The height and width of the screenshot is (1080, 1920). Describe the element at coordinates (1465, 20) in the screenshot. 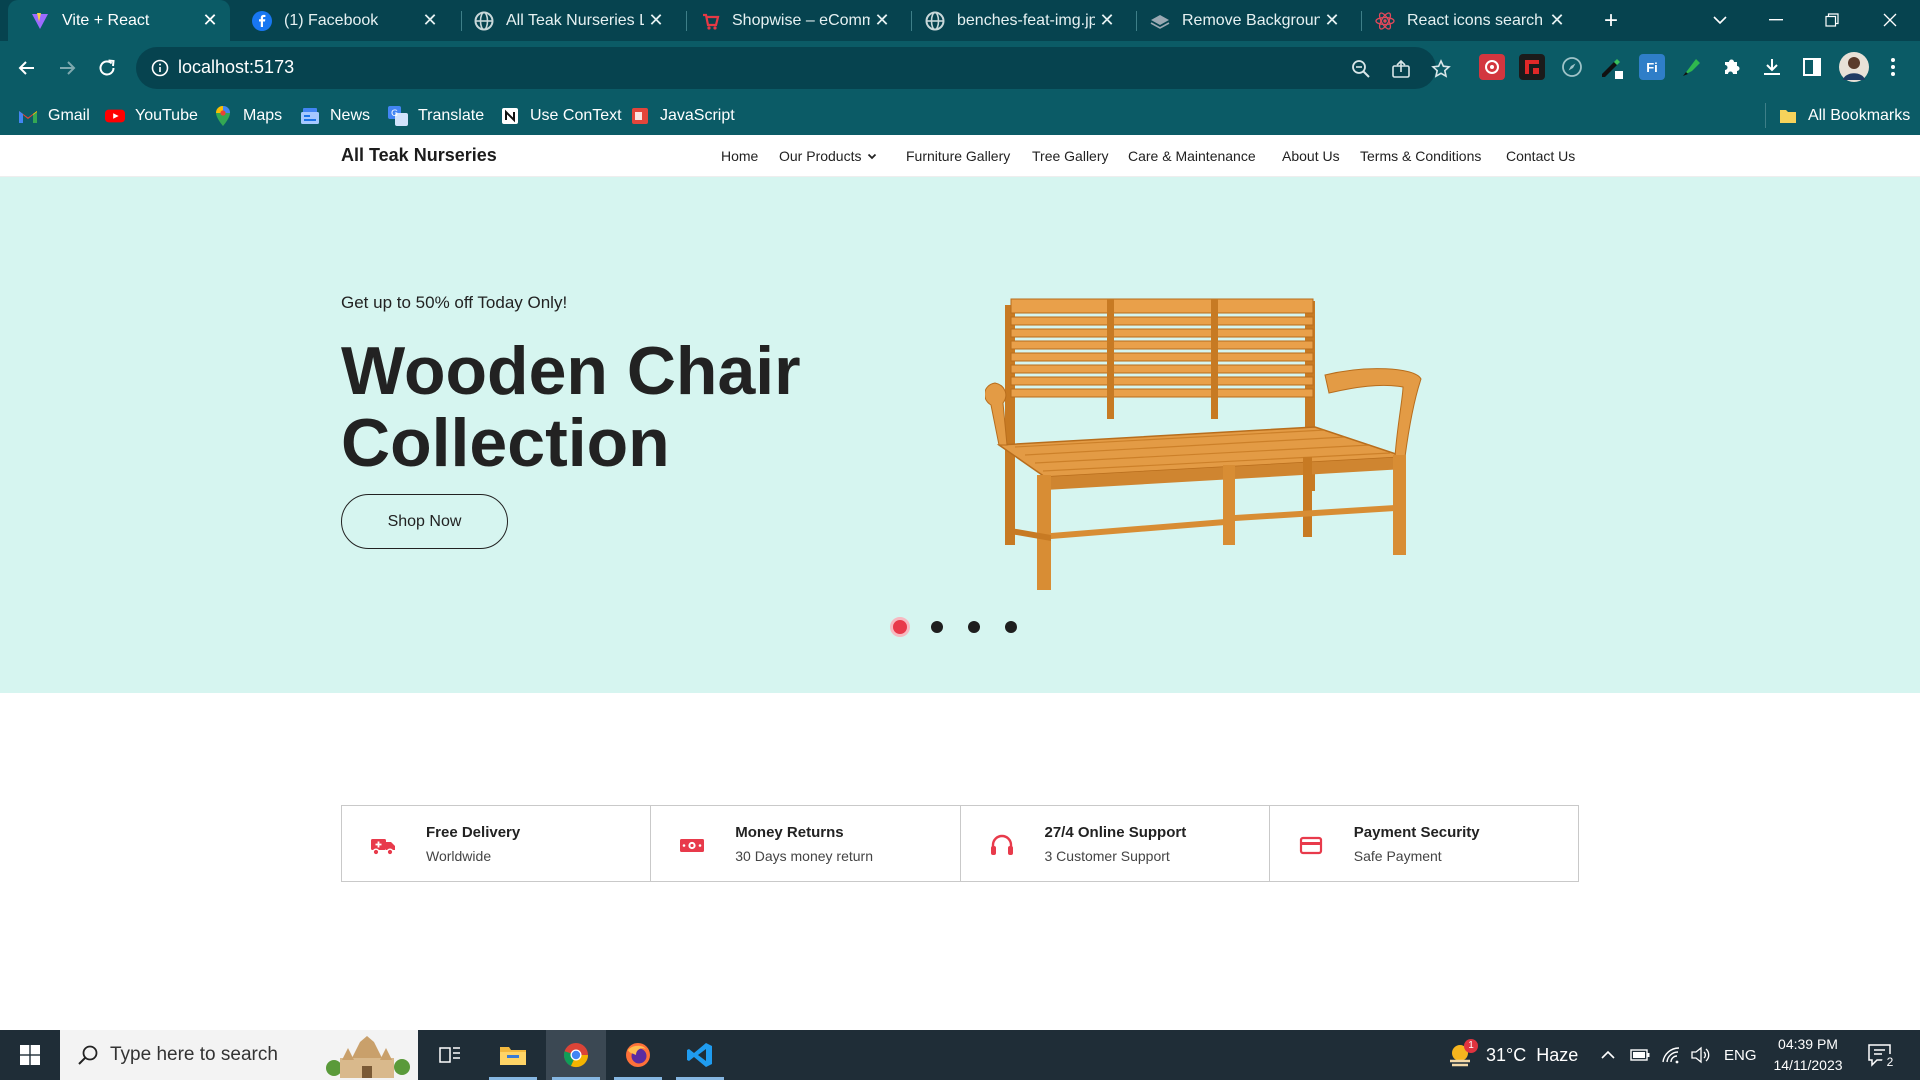

I see `tab-react-icons: React icons search re ✕` at that location.